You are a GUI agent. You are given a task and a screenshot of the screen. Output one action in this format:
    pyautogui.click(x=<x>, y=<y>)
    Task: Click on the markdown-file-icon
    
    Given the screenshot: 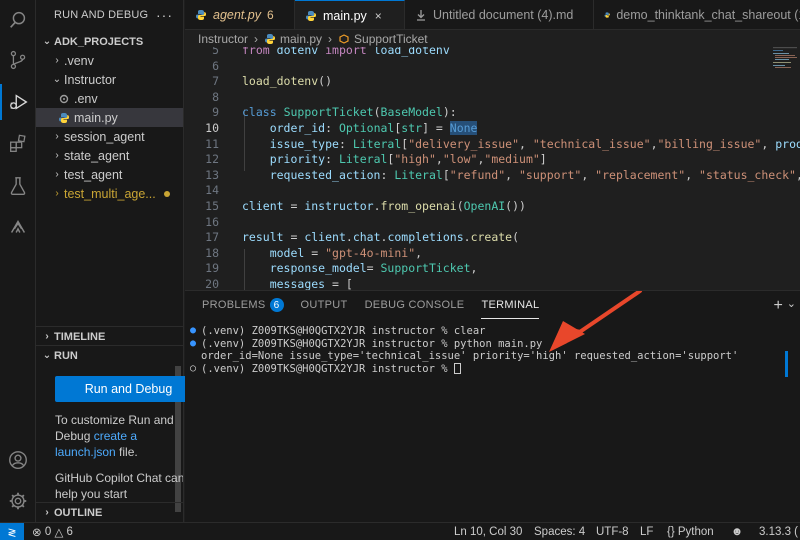 What is the action you would take?
    pyautogui.click(x=421, y=15)
    